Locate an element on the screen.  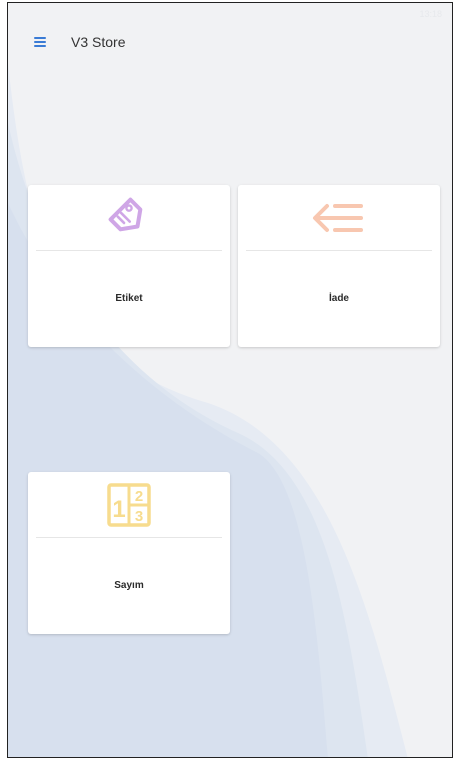
sayim-card: 1 2 3 Sayım is located at coordinates (129, 553).